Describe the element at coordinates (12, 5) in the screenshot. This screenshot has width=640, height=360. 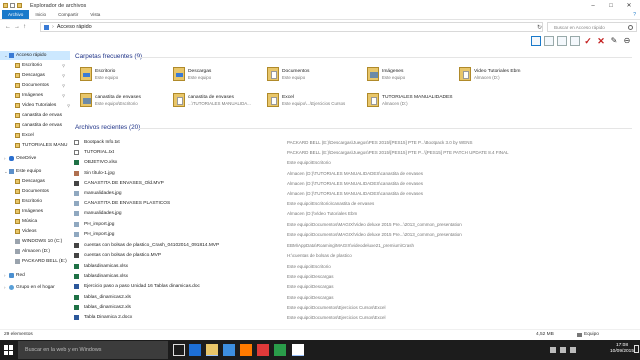
I see `properties-icon` at that location.